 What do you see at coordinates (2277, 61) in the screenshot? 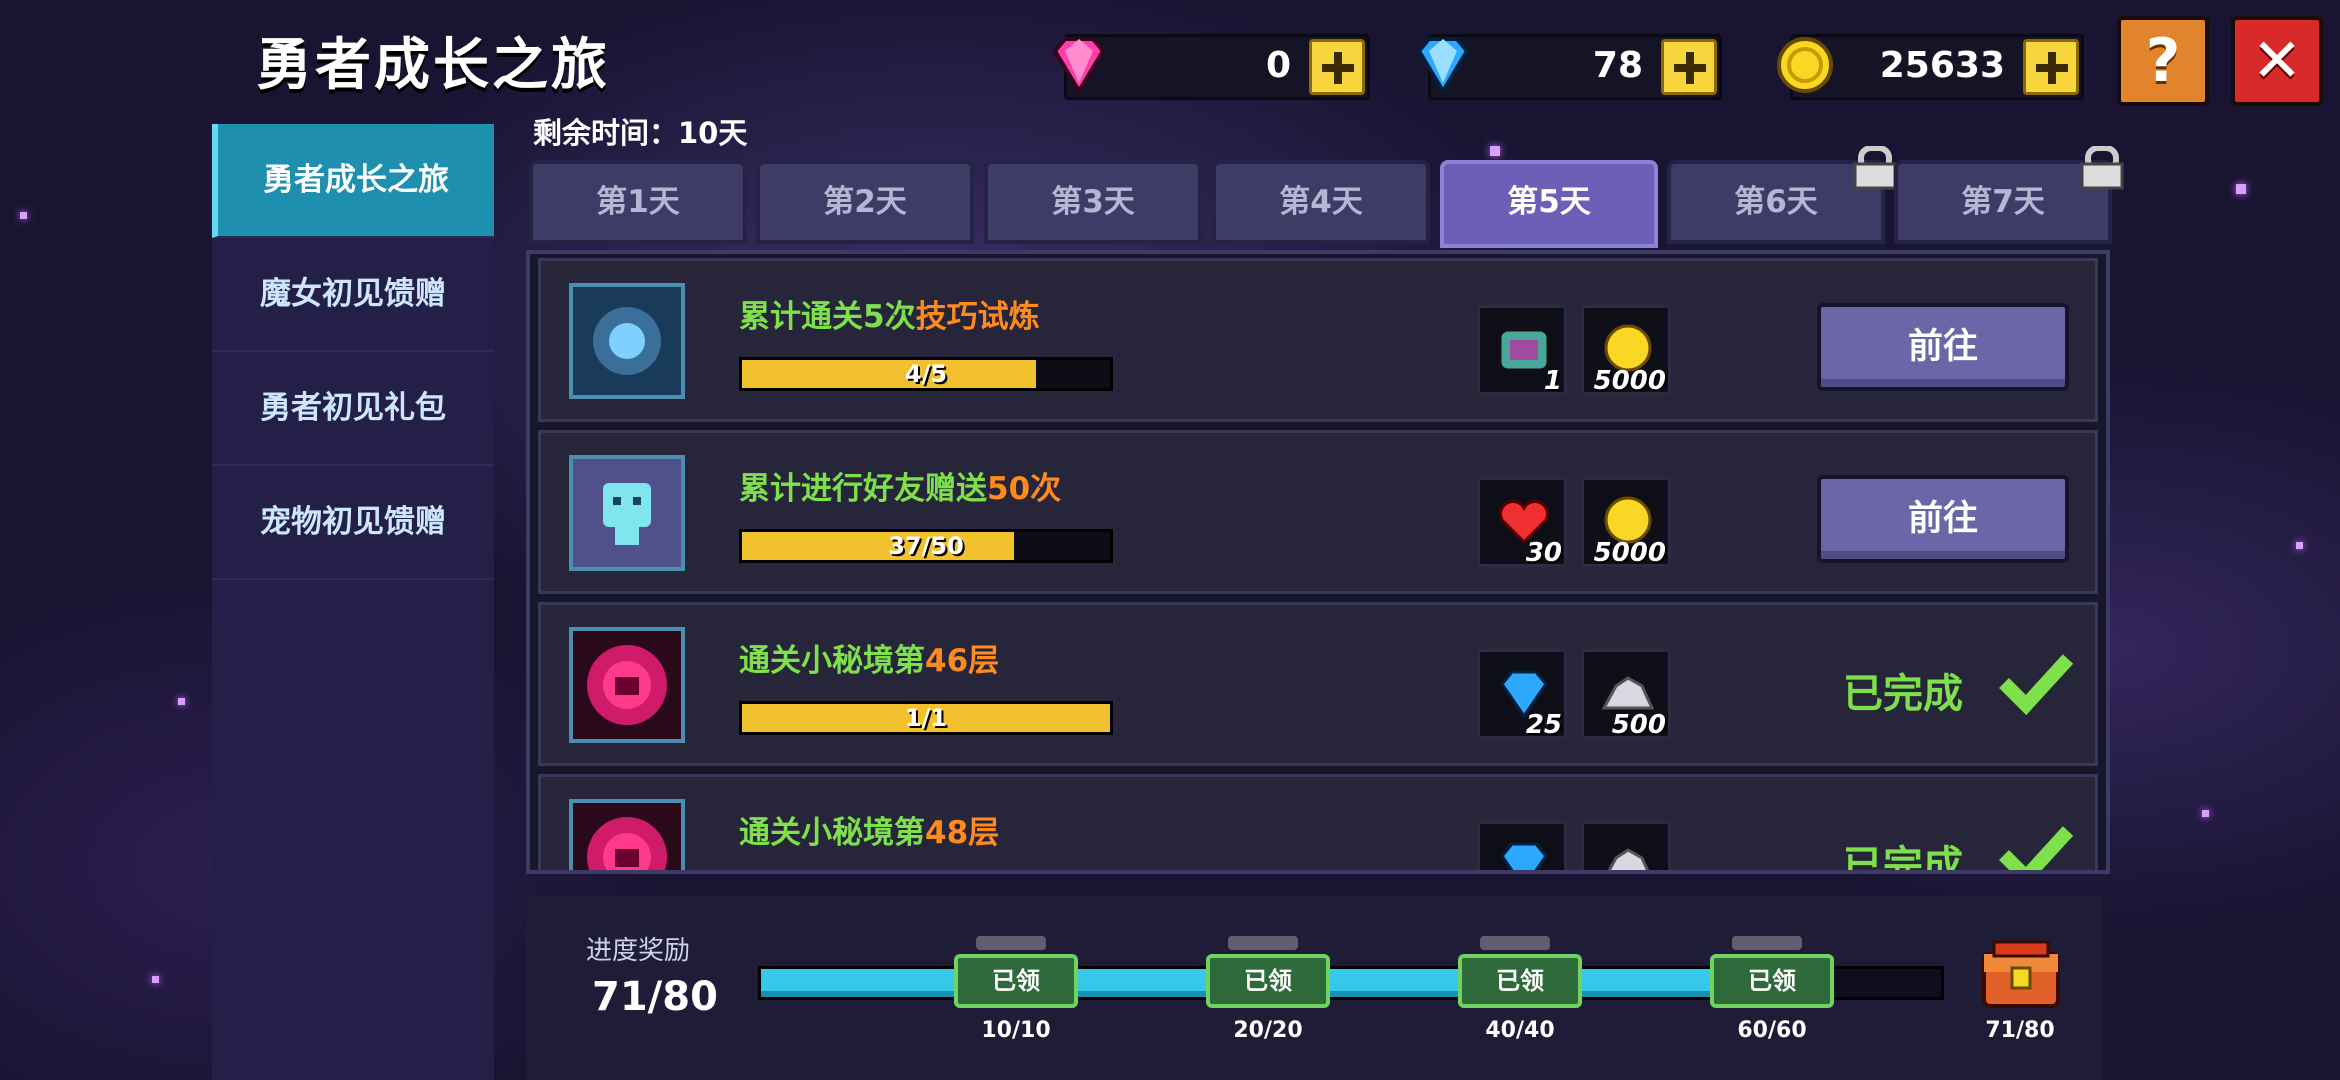
I see `close-button: ✕` at bounding box center [2277, 61].